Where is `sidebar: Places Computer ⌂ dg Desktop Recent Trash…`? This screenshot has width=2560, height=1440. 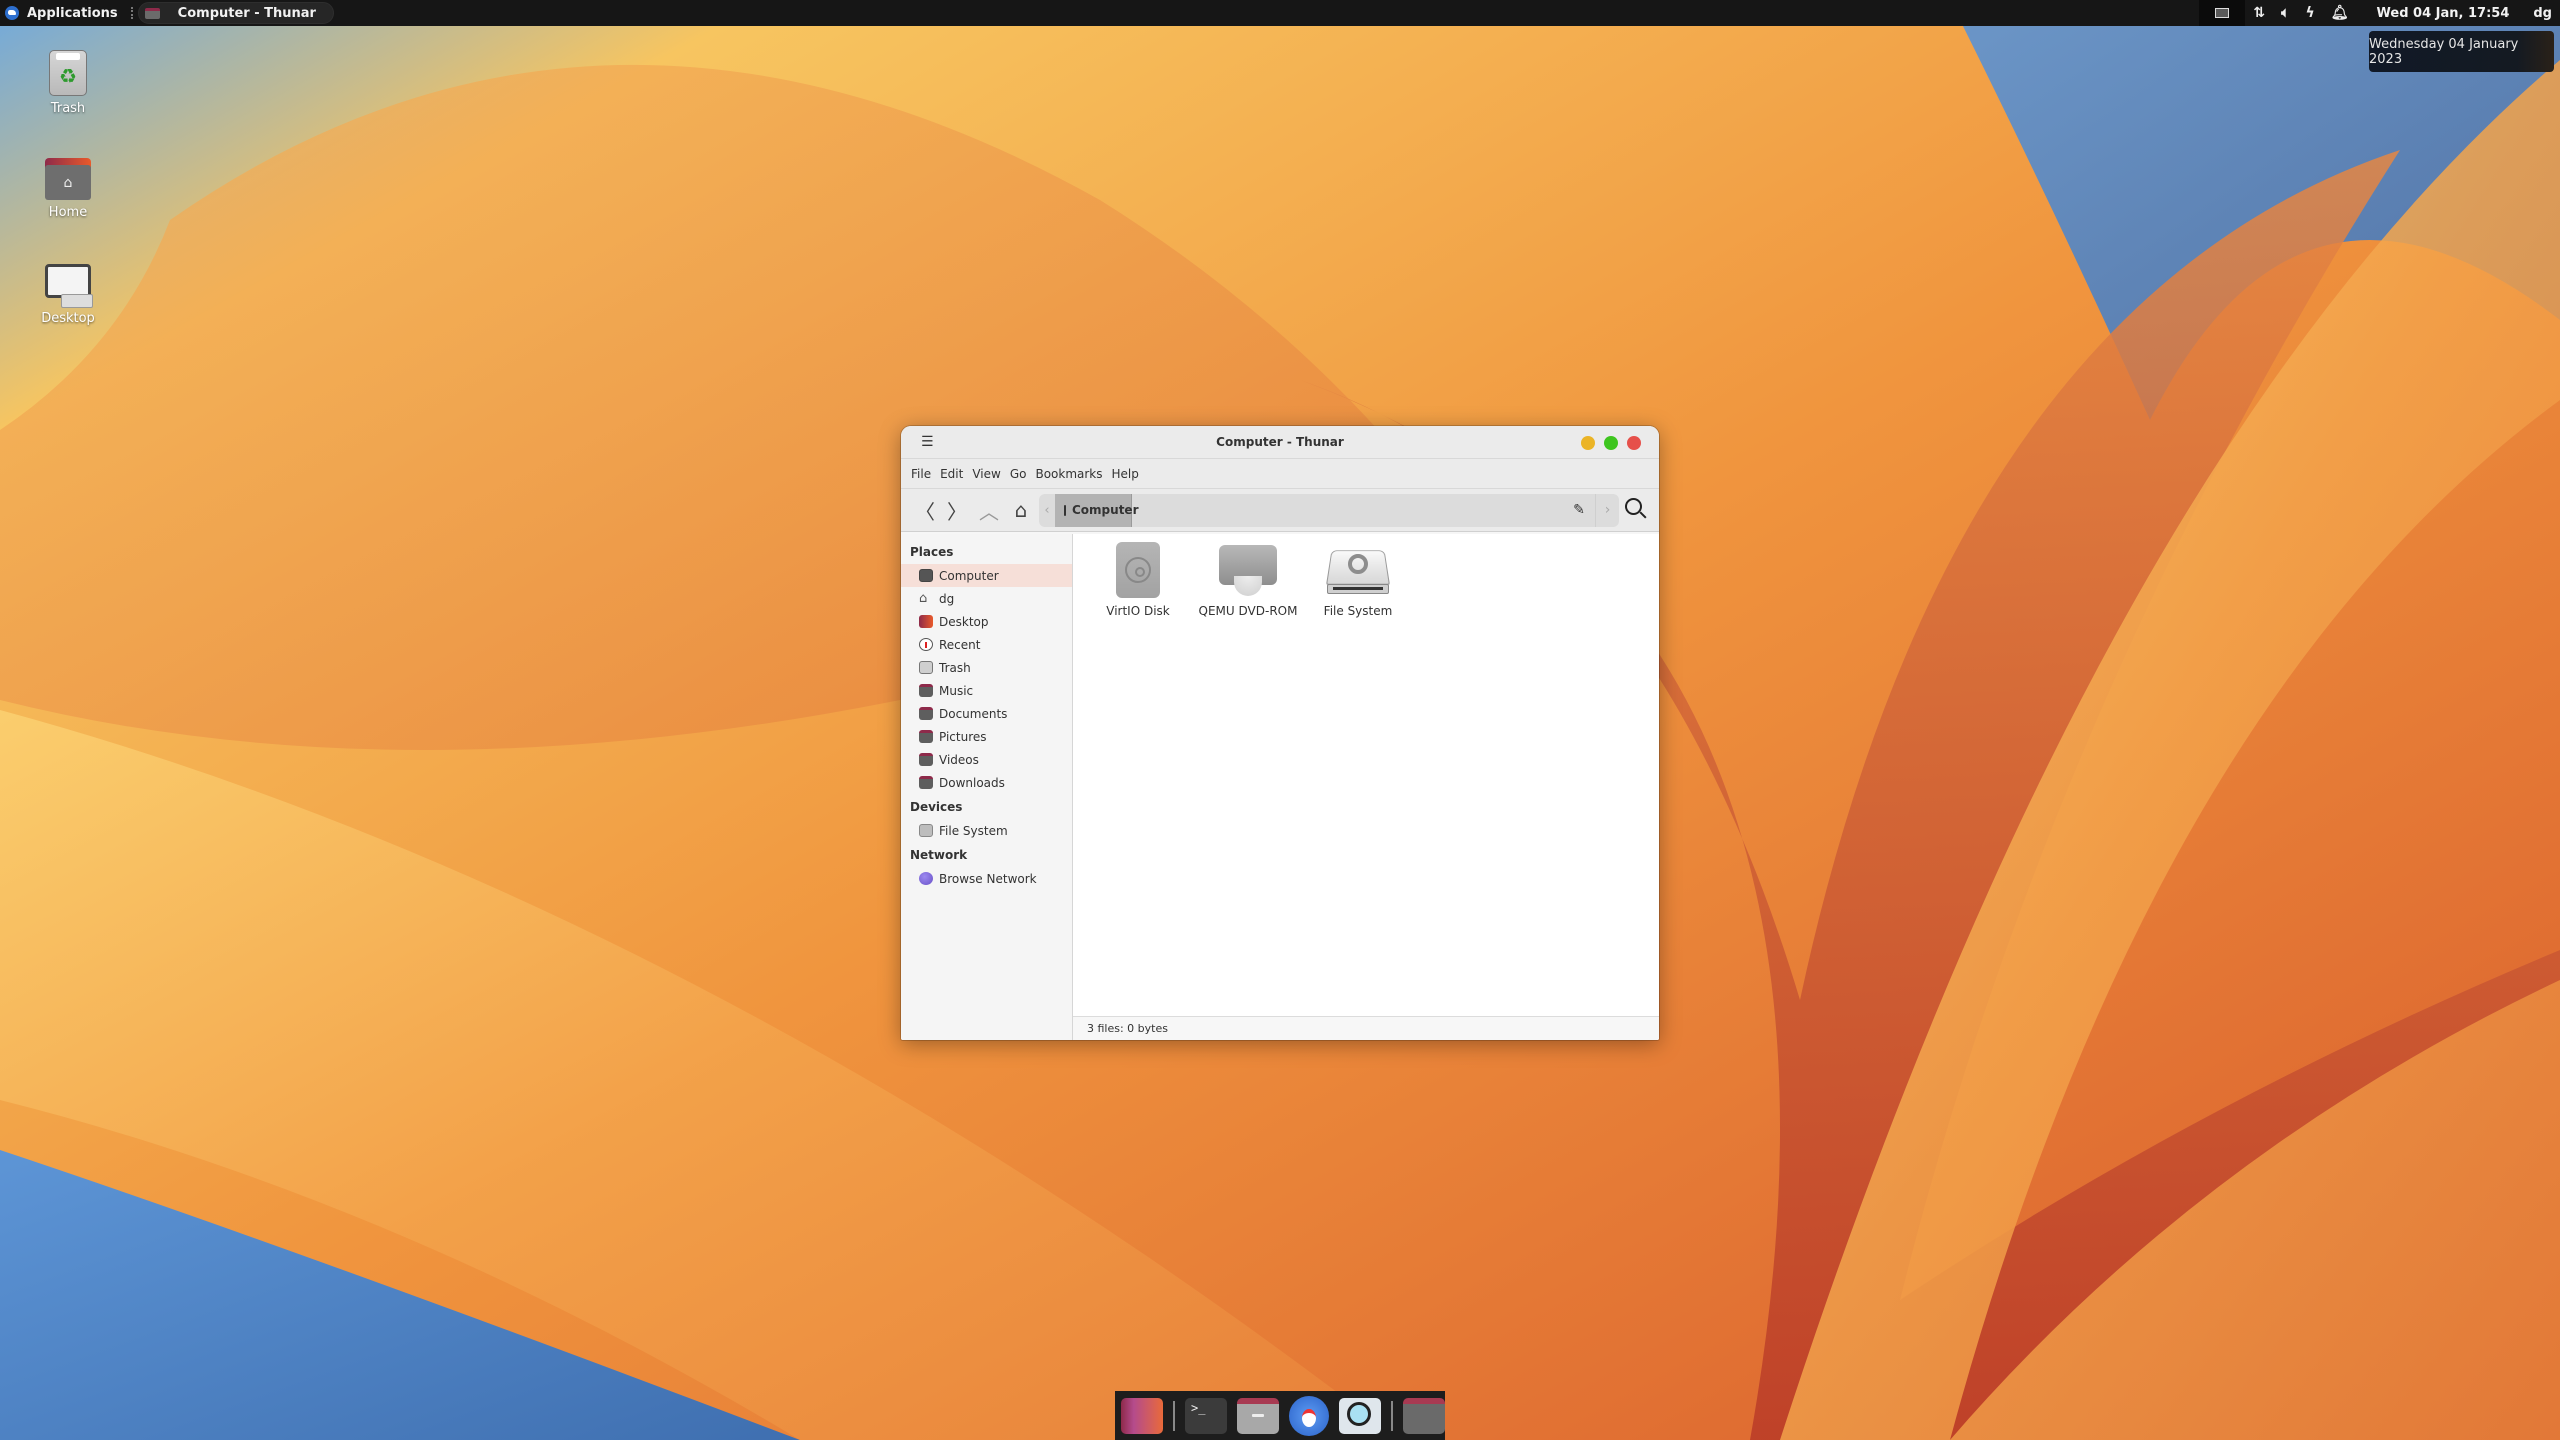 sidebar: Places Computer ⌂ dg Desktop Recent Trash… is located at coordinates (987, 787).